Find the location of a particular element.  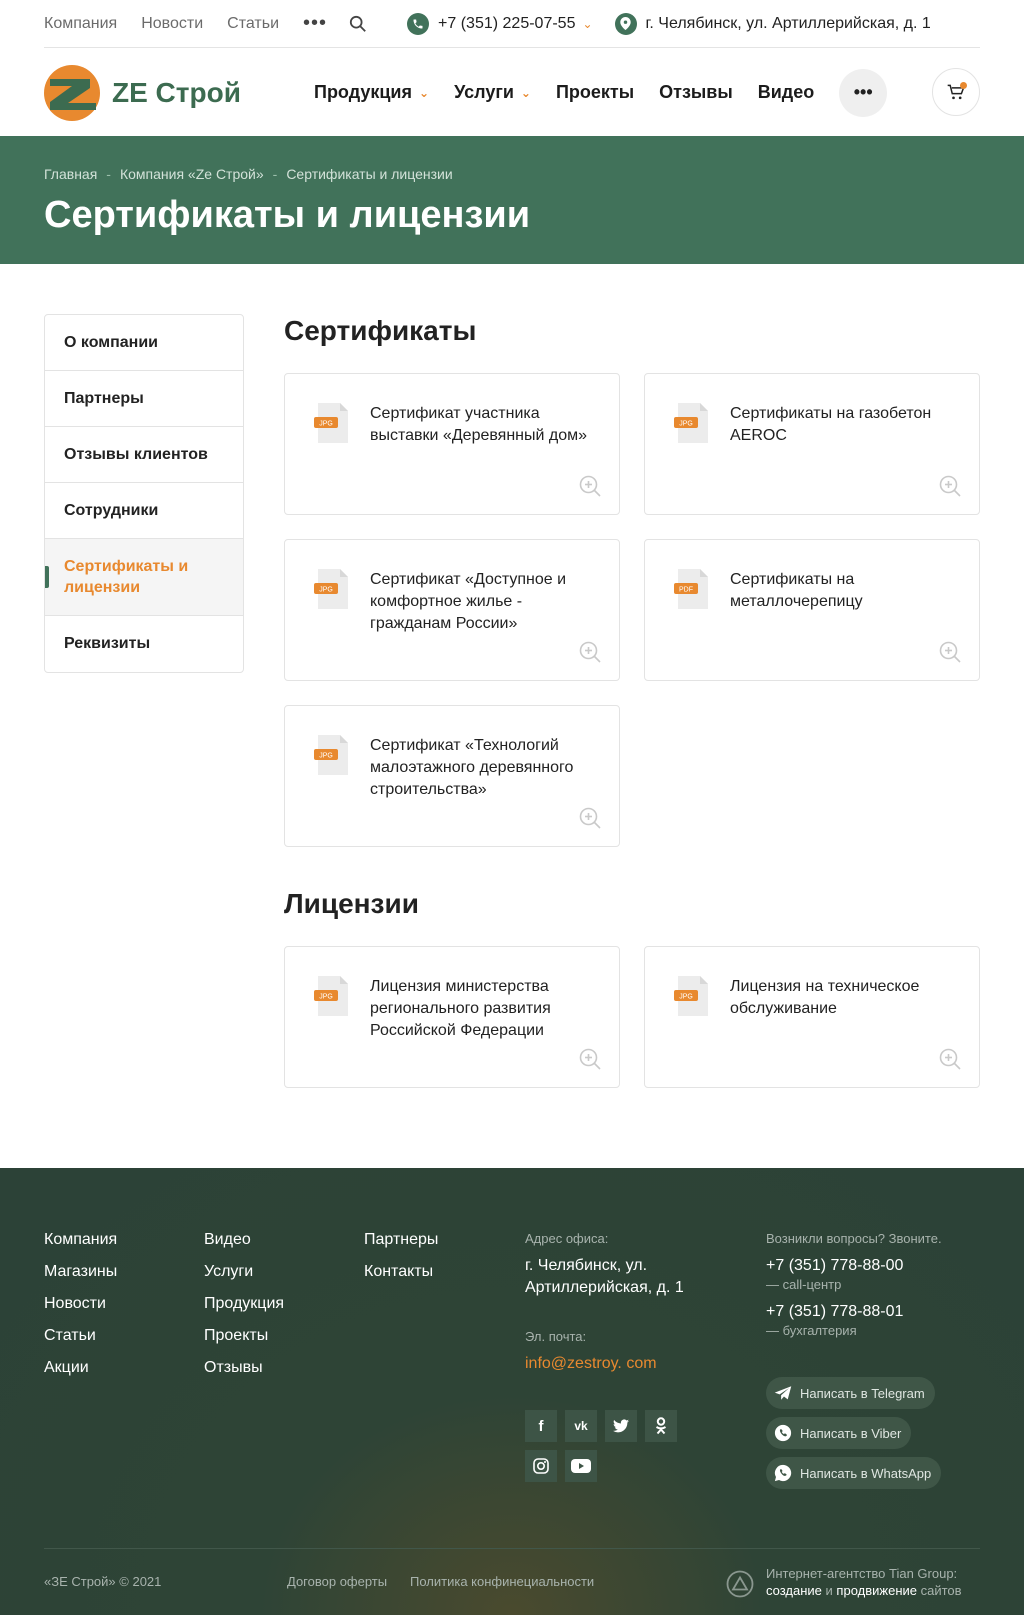

document-title: Сертификаты на газобетон AEROC is located at coordinates (831, 424).